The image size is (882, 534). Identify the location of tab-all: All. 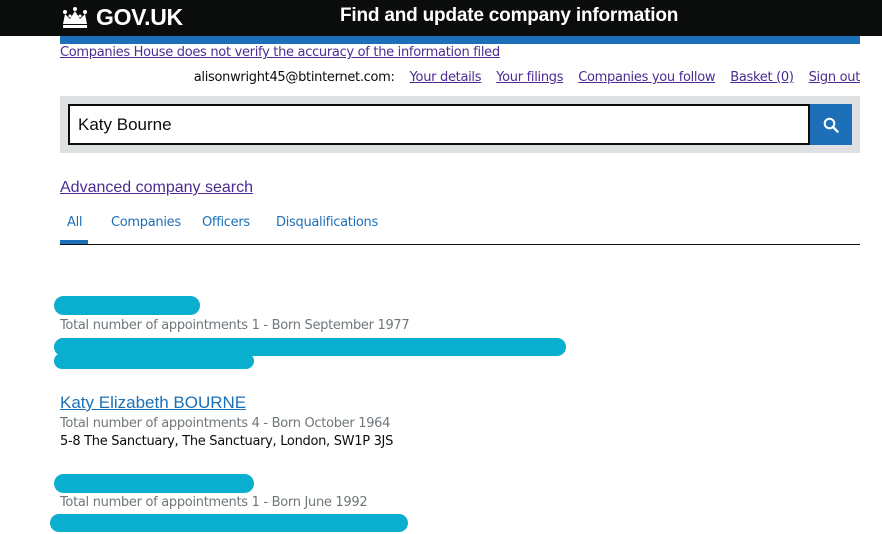
(75, 222).